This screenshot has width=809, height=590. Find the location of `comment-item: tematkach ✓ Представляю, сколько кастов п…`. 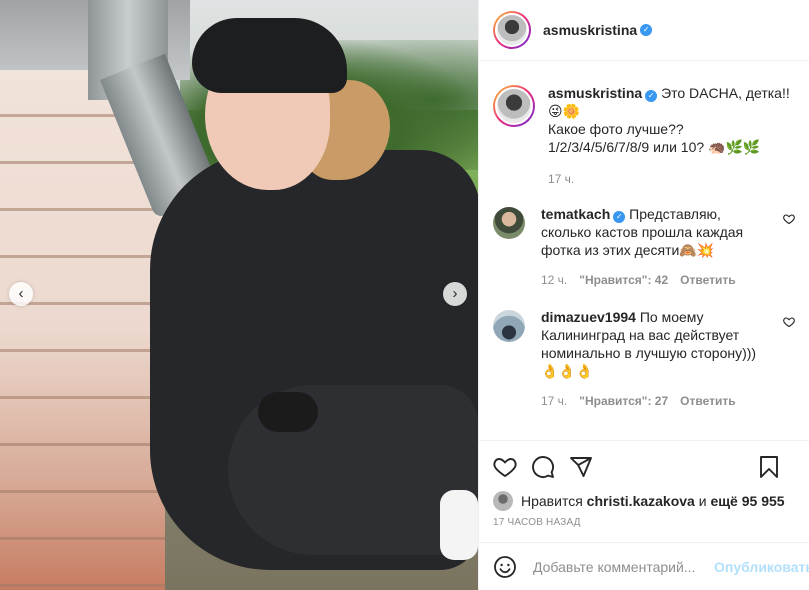

comment-item: tematkach ✓ Представляю, сколько кастов п… is located at coordinates (644, 247).